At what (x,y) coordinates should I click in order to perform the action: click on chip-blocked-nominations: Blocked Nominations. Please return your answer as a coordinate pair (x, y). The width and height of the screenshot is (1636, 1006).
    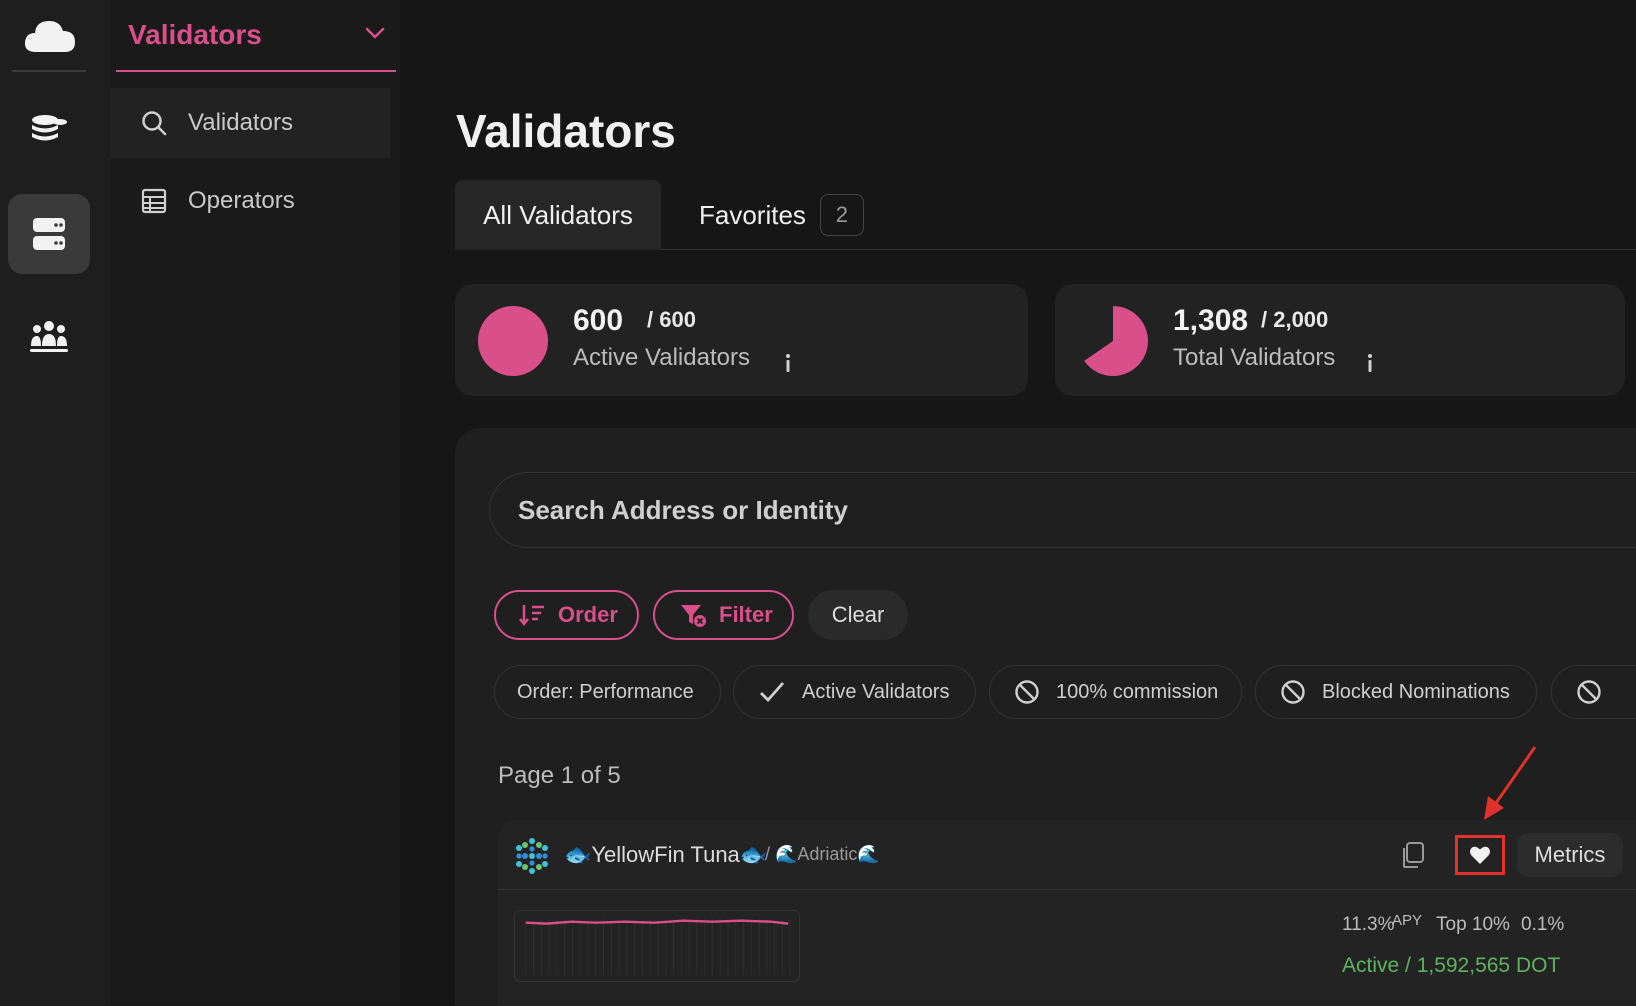
    Looking at the image, I should click on (1396, 692).